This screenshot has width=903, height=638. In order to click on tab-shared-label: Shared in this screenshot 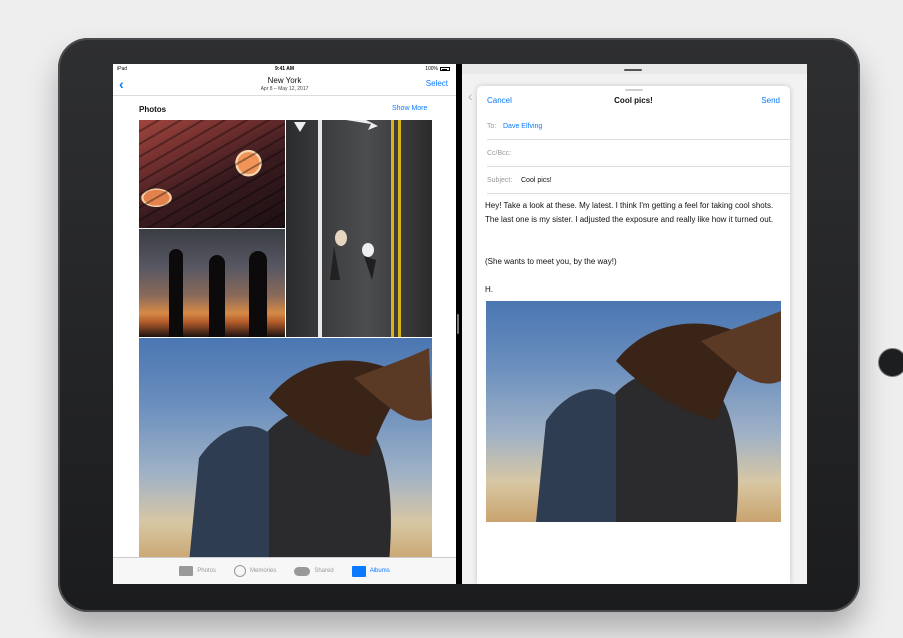, I will do `click(324, 571)`.